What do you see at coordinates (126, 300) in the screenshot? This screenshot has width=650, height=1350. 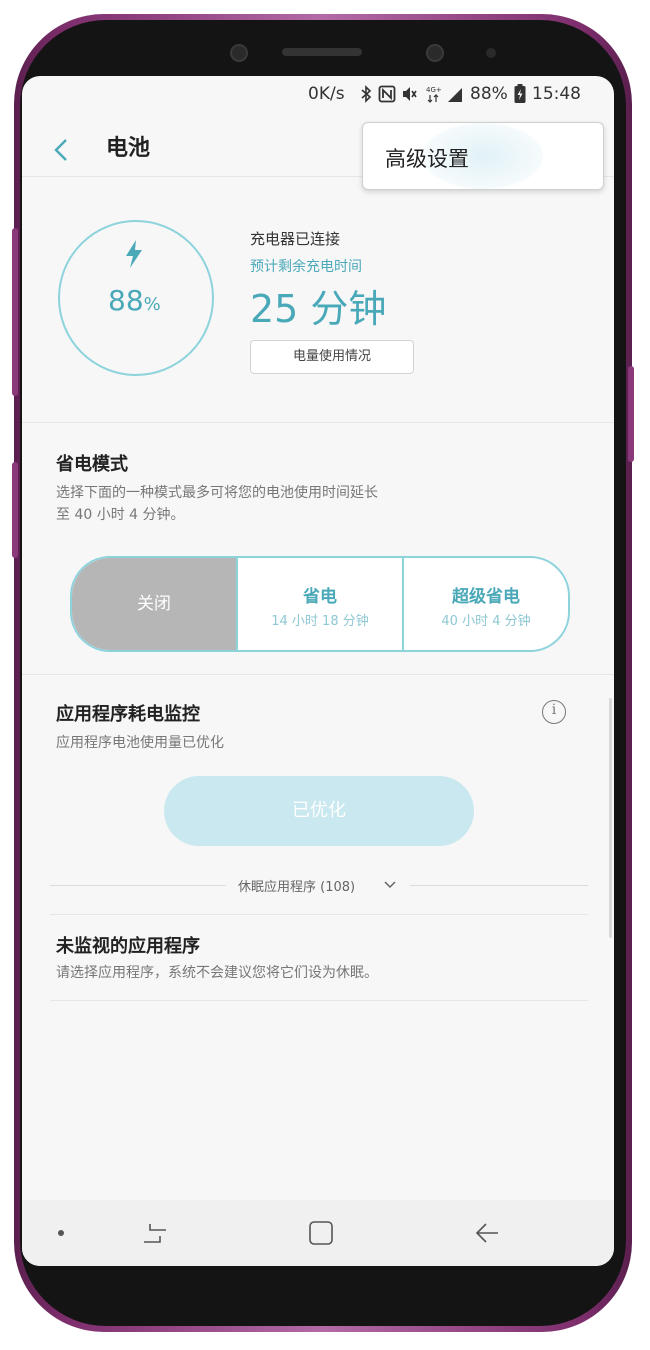 I see `battery-percent-value: 88` at bounding box center [126, 300].